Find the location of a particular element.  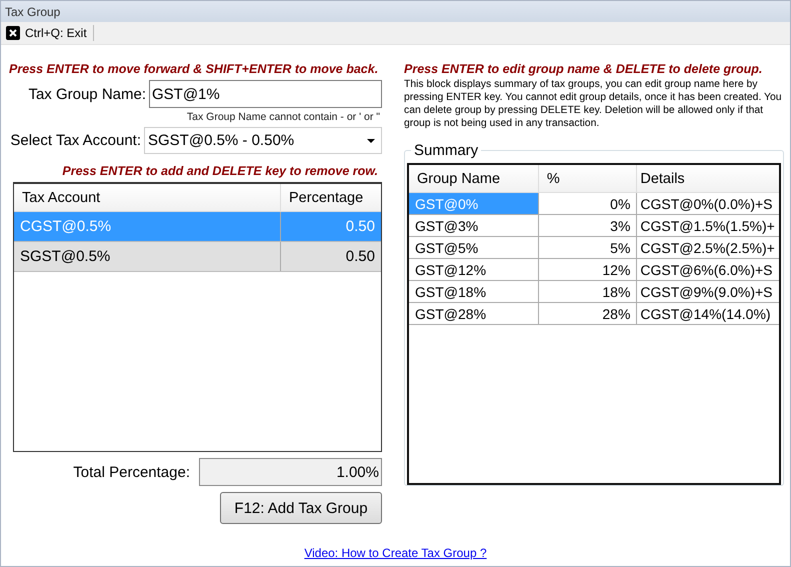

table-cell: CGST@1.5%(1.5%)+ is located at coordinates (707, 225).